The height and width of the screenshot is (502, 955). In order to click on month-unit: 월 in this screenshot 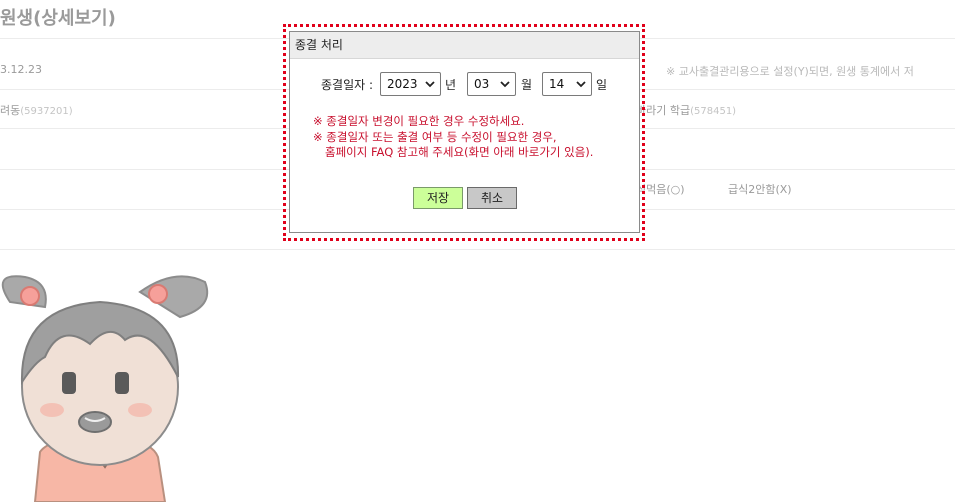, I will do `click(527, 85)`.